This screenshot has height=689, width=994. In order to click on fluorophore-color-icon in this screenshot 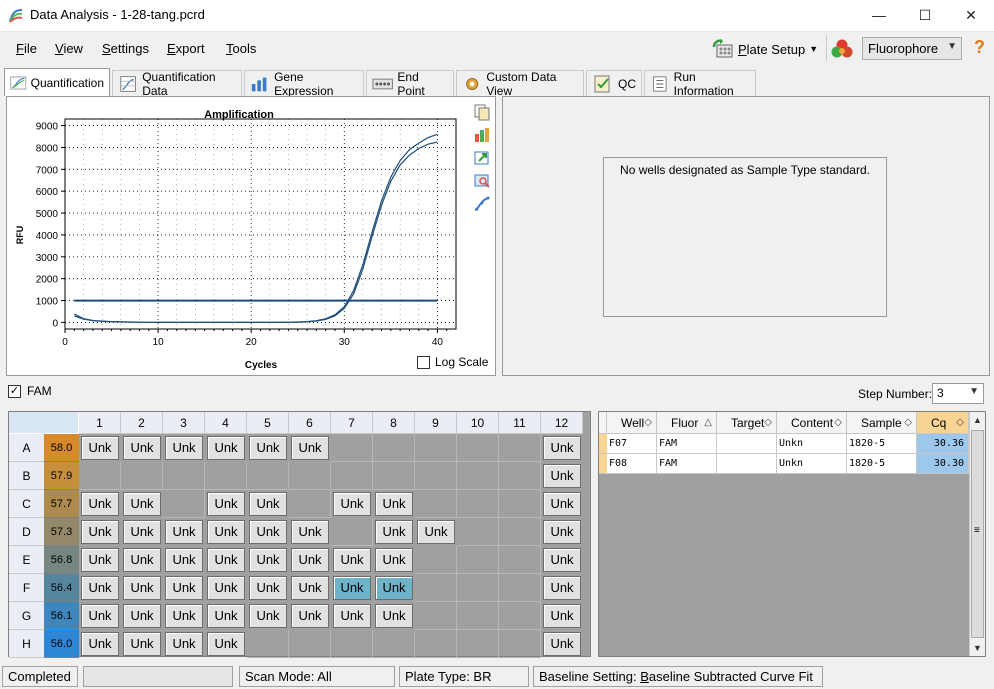, I will do `click(842, 49)`.